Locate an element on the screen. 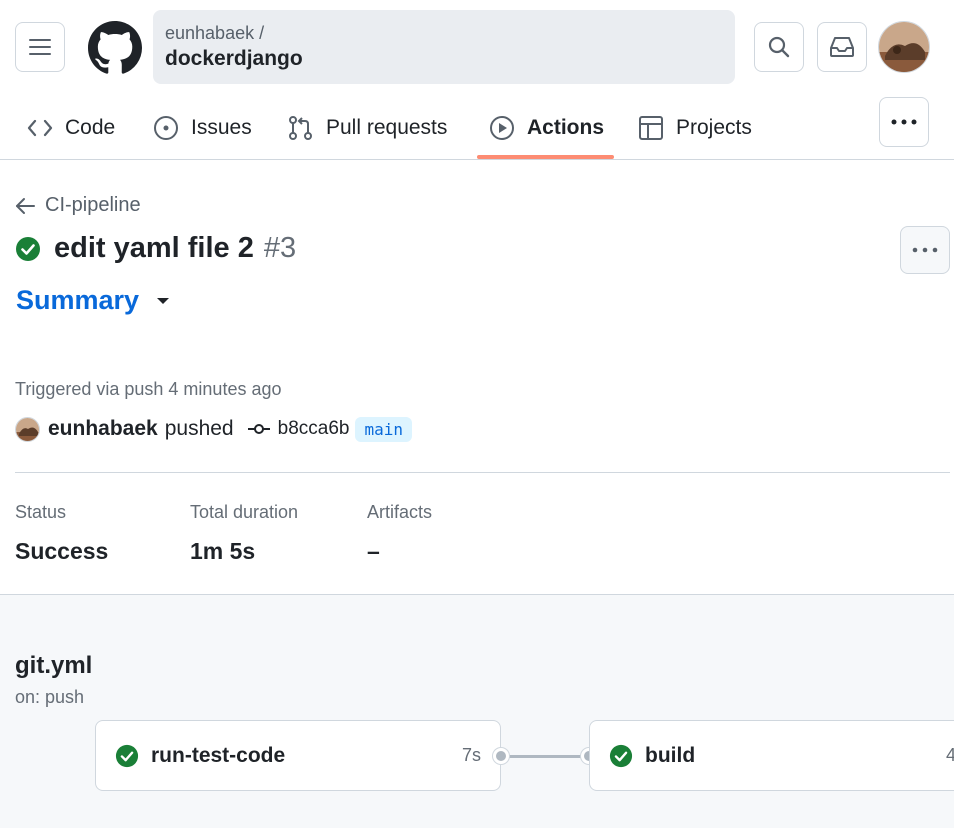  search-button is located at coordinates (779, 47).